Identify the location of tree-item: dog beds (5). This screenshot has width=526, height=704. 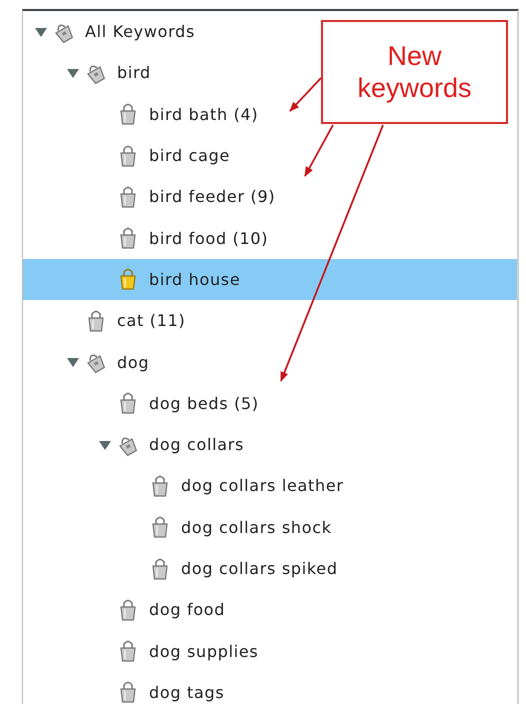
(204, 403).